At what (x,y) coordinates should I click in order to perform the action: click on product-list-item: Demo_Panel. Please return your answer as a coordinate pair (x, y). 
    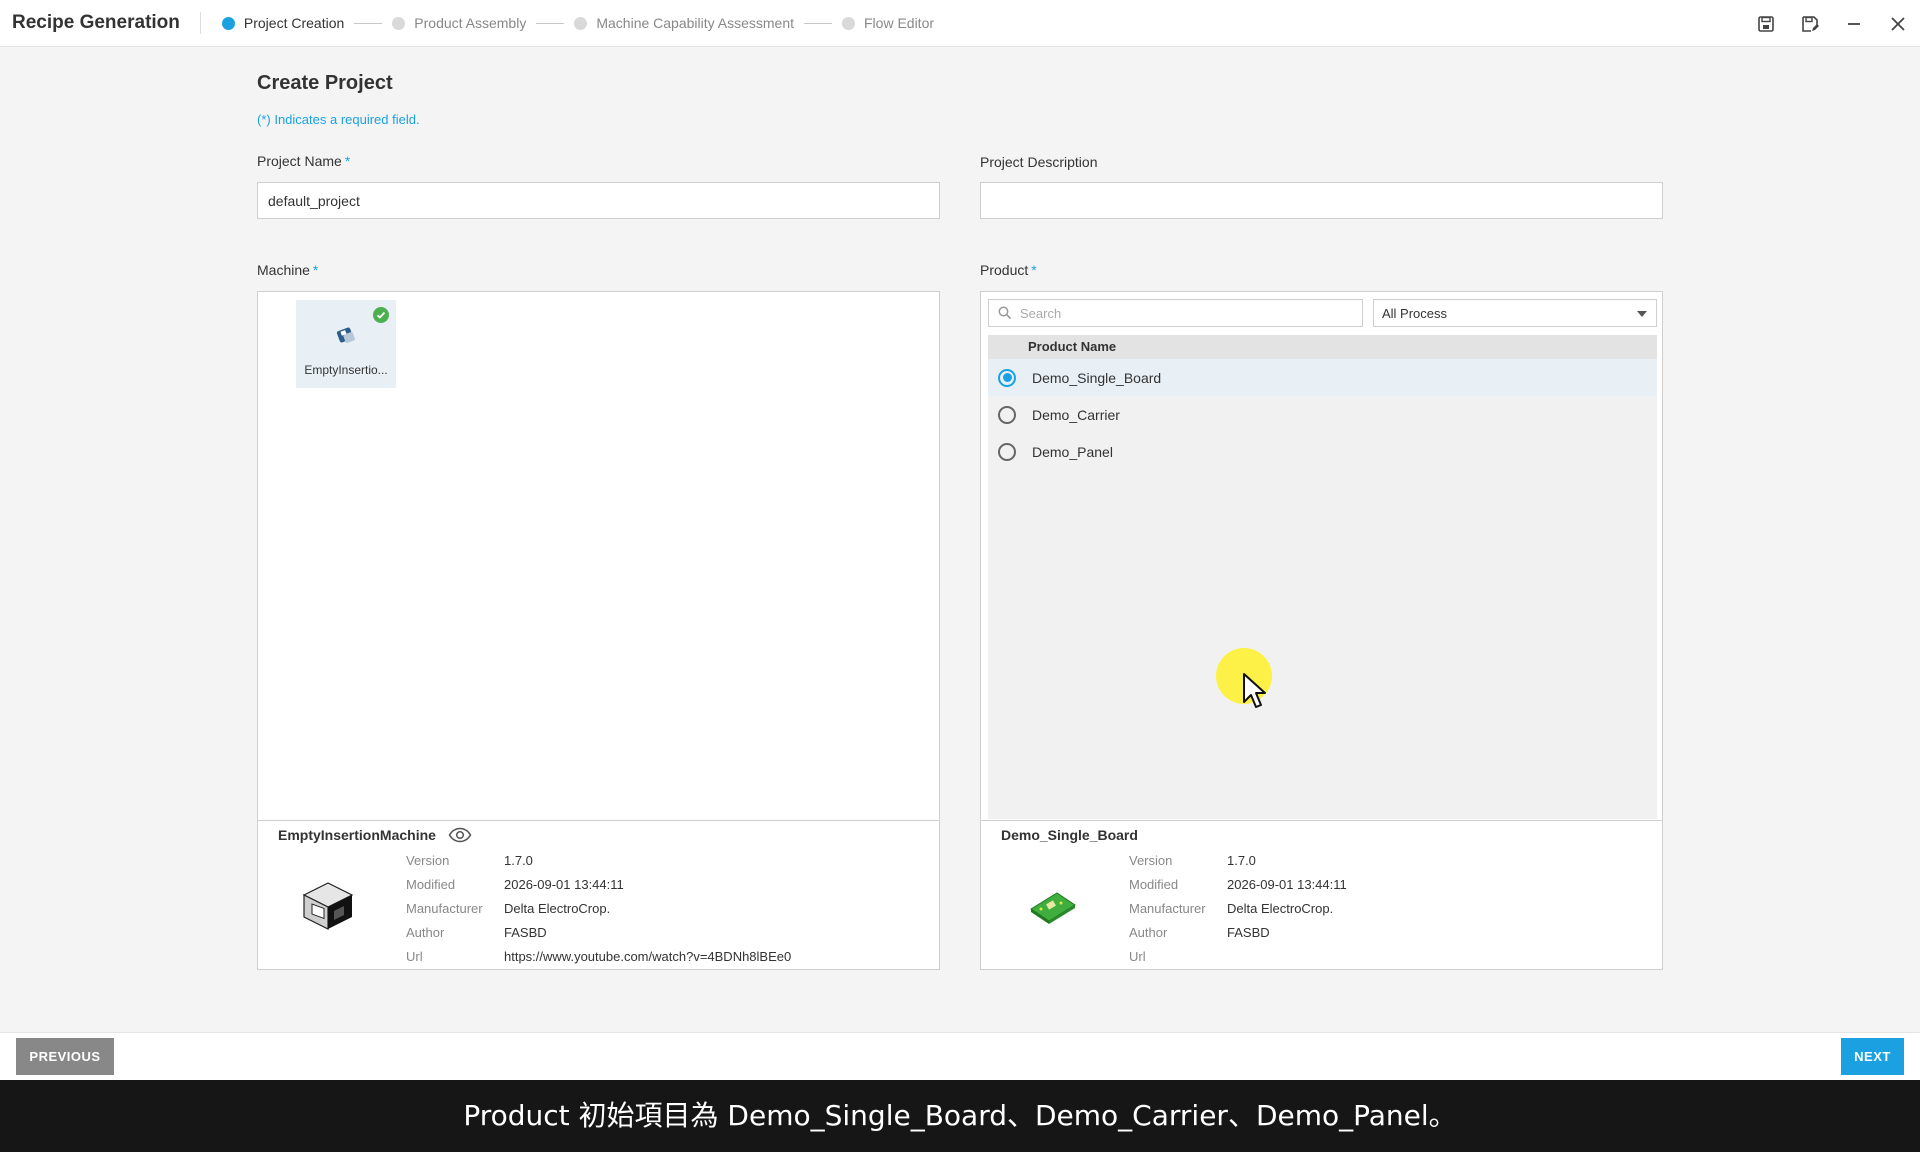
    Looking at the image, I should click on (1322, 451).